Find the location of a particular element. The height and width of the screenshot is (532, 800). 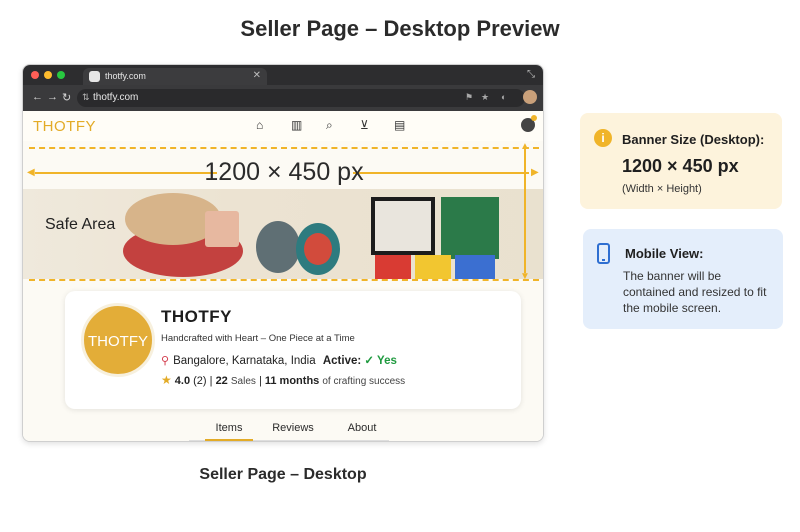

browser-tab-bar: thotfy.com ✕ ⤡ is located at coordinates (283, 75).